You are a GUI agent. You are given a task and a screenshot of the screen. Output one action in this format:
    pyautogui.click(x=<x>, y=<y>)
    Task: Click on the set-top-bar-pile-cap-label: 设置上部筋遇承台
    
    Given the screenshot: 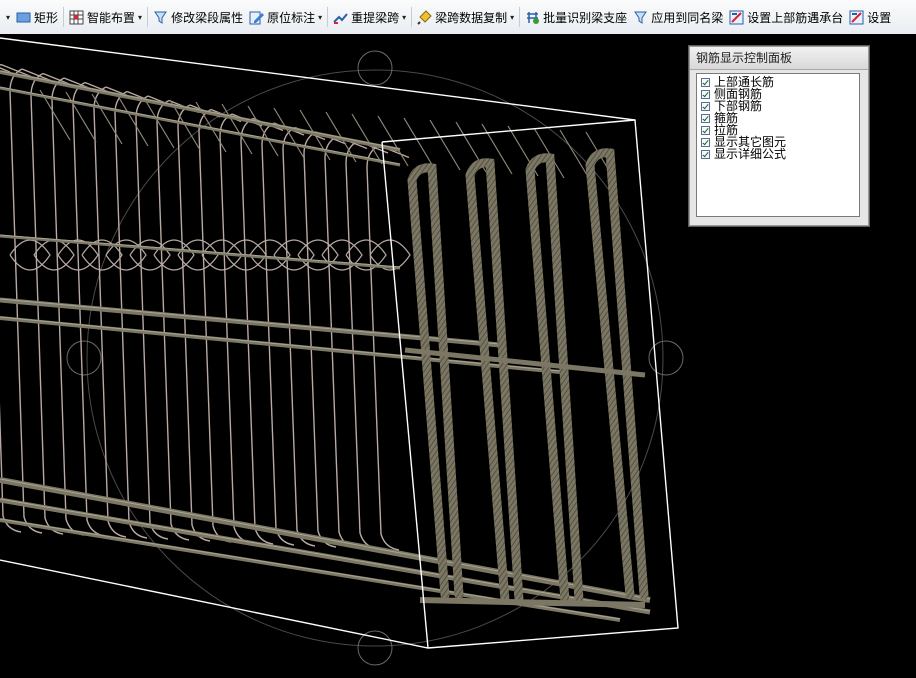 What is the action you would take?
    pyautogui.click(x=795, y=17)
    